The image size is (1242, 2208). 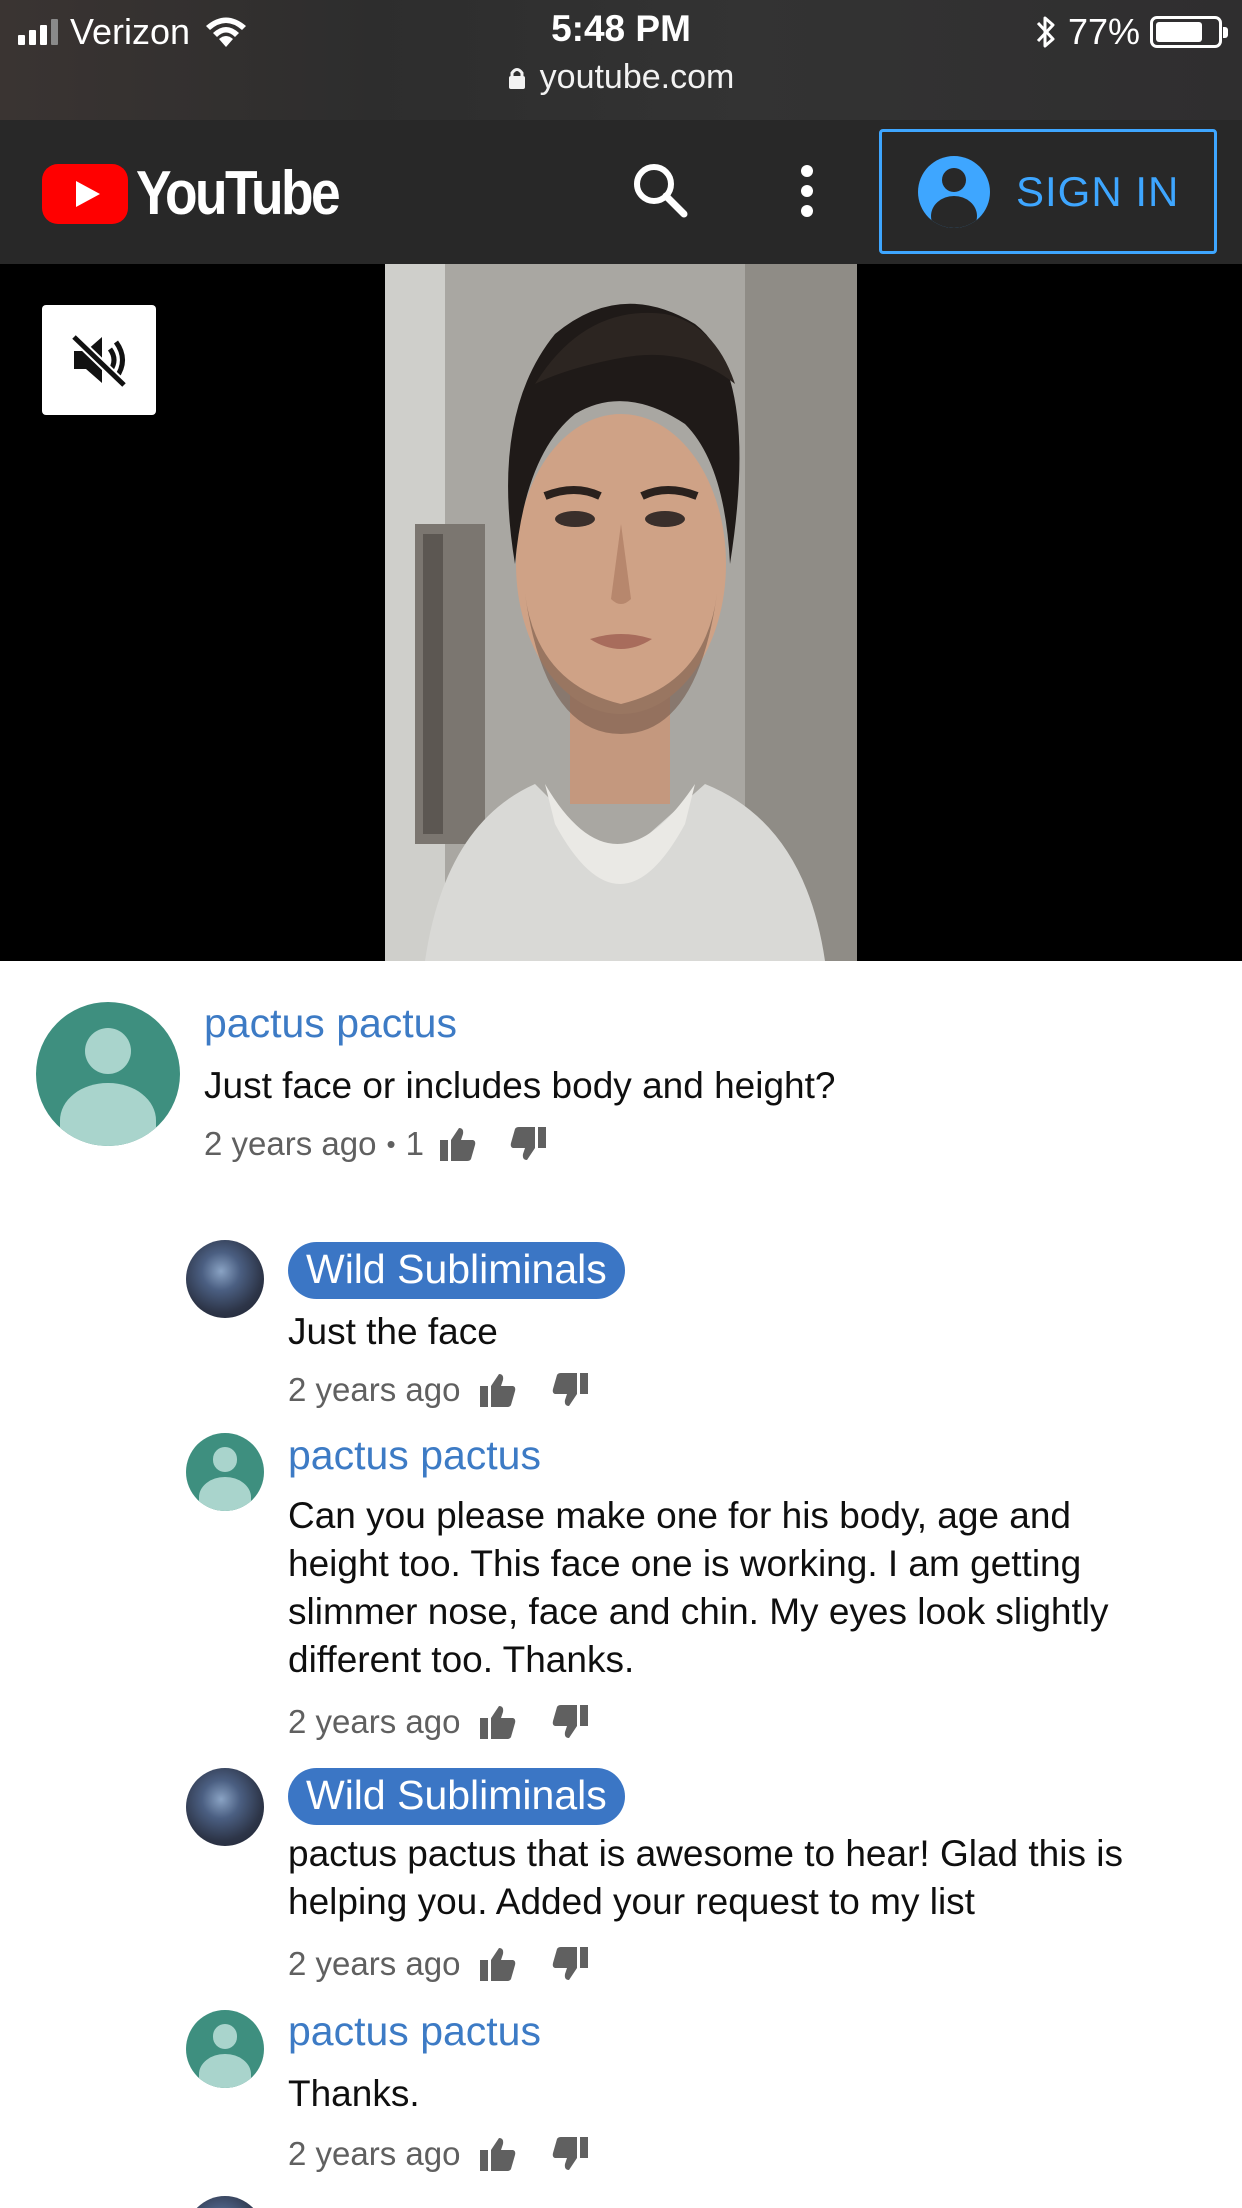 What do you see at coordinates (516, 78) in the screenshot?
I see `lock-icon` at bounding box center [516, 78].